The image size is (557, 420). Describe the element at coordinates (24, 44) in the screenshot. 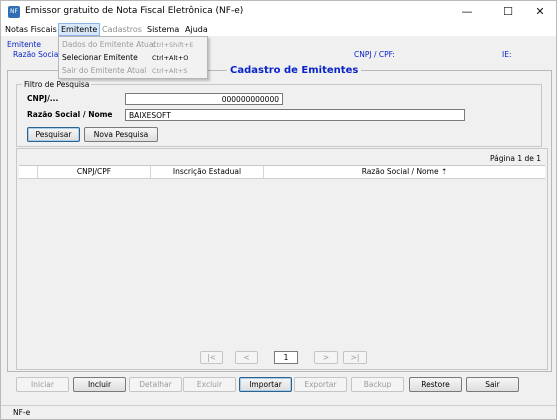

I see `emitente-section-label: Emitente` at that location.